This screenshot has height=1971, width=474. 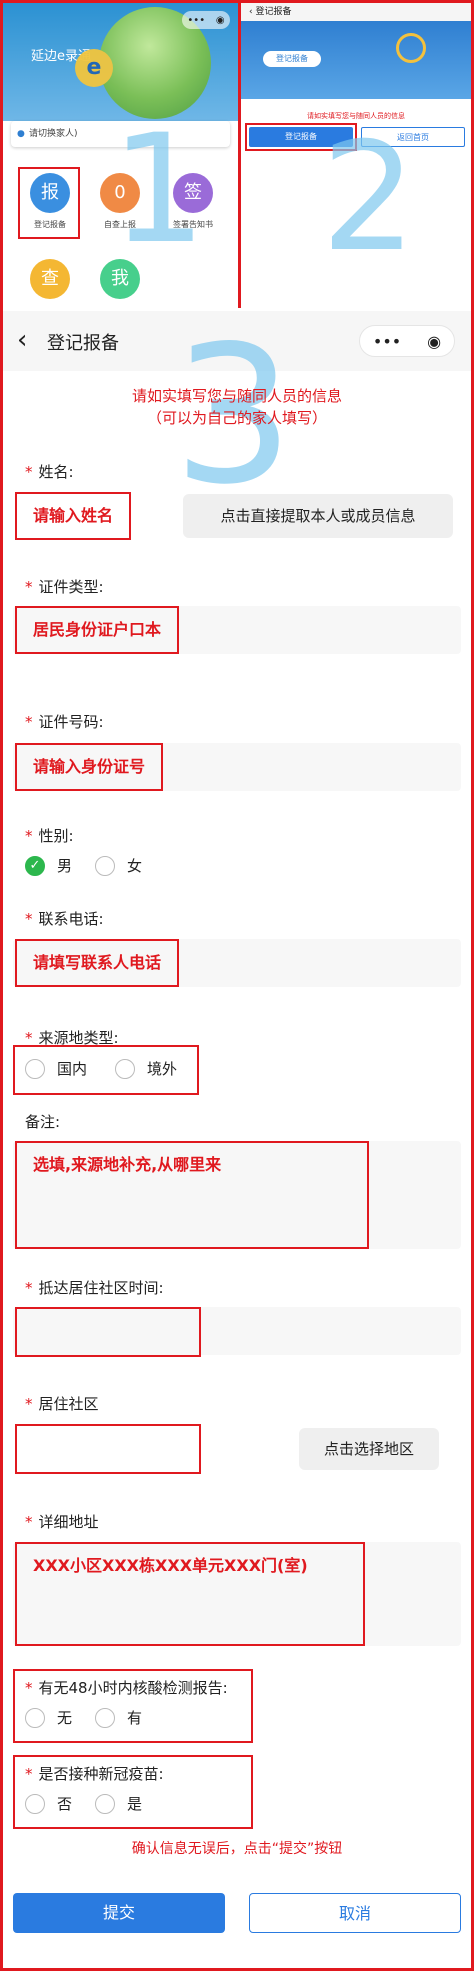 What do you see at coordinates (49, 203) in the screenshot?
I see `highlight-register` at bounding box center [49, 203].